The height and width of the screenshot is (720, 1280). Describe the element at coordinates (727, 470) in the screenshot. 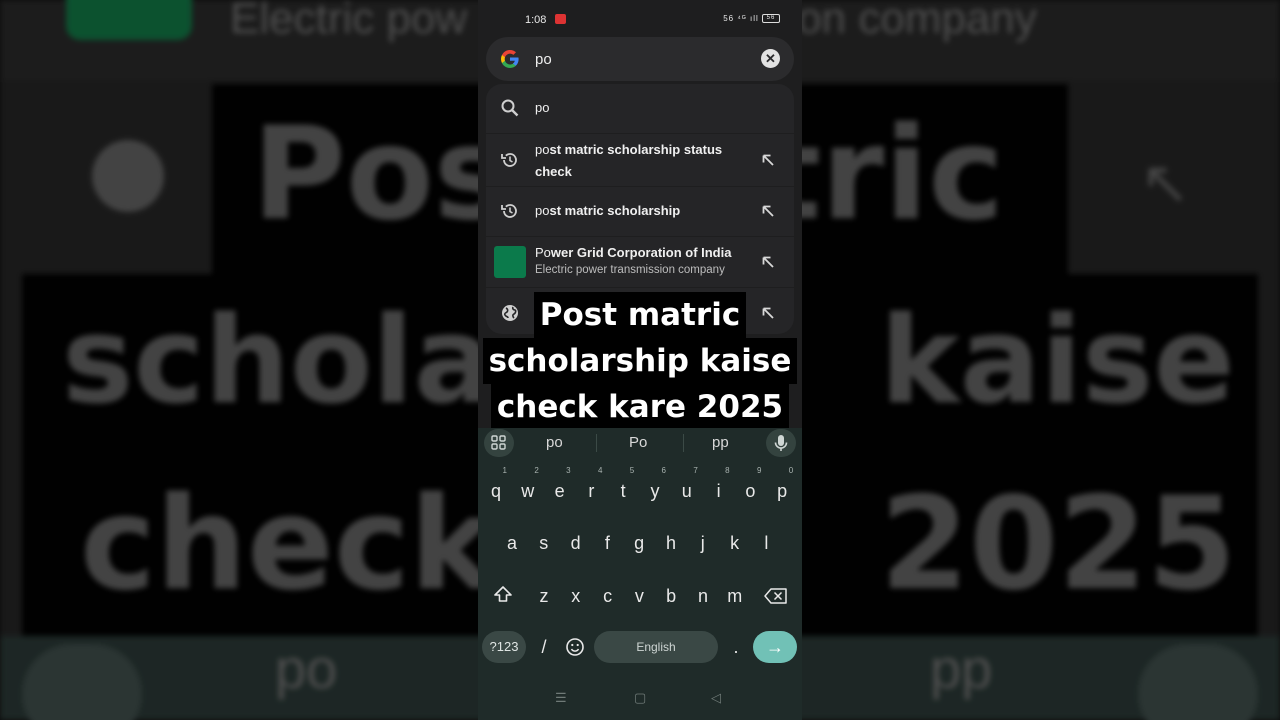

I see `key-number-hint: 8` at that location.